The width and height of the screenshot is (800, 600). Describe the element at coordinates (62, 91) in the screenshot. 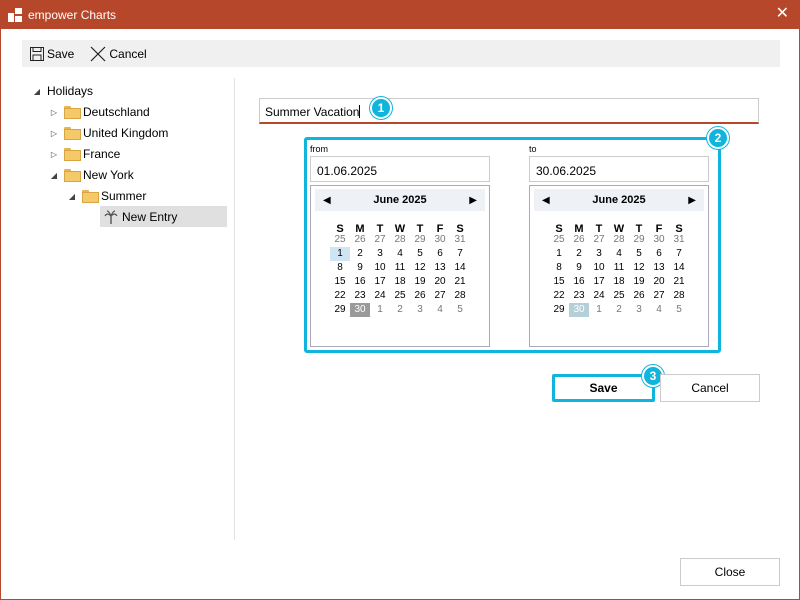

I see `tree-node-holidays: ◢ Holidays` at that location.